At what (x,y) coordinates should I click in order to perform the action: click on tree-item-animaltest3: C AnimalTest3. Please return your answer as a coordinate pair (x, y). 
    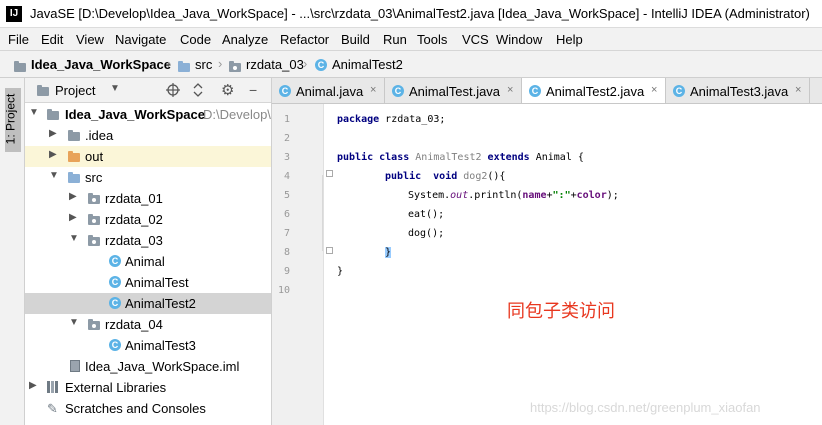
    Looking at the image, I should click on (148, 345).